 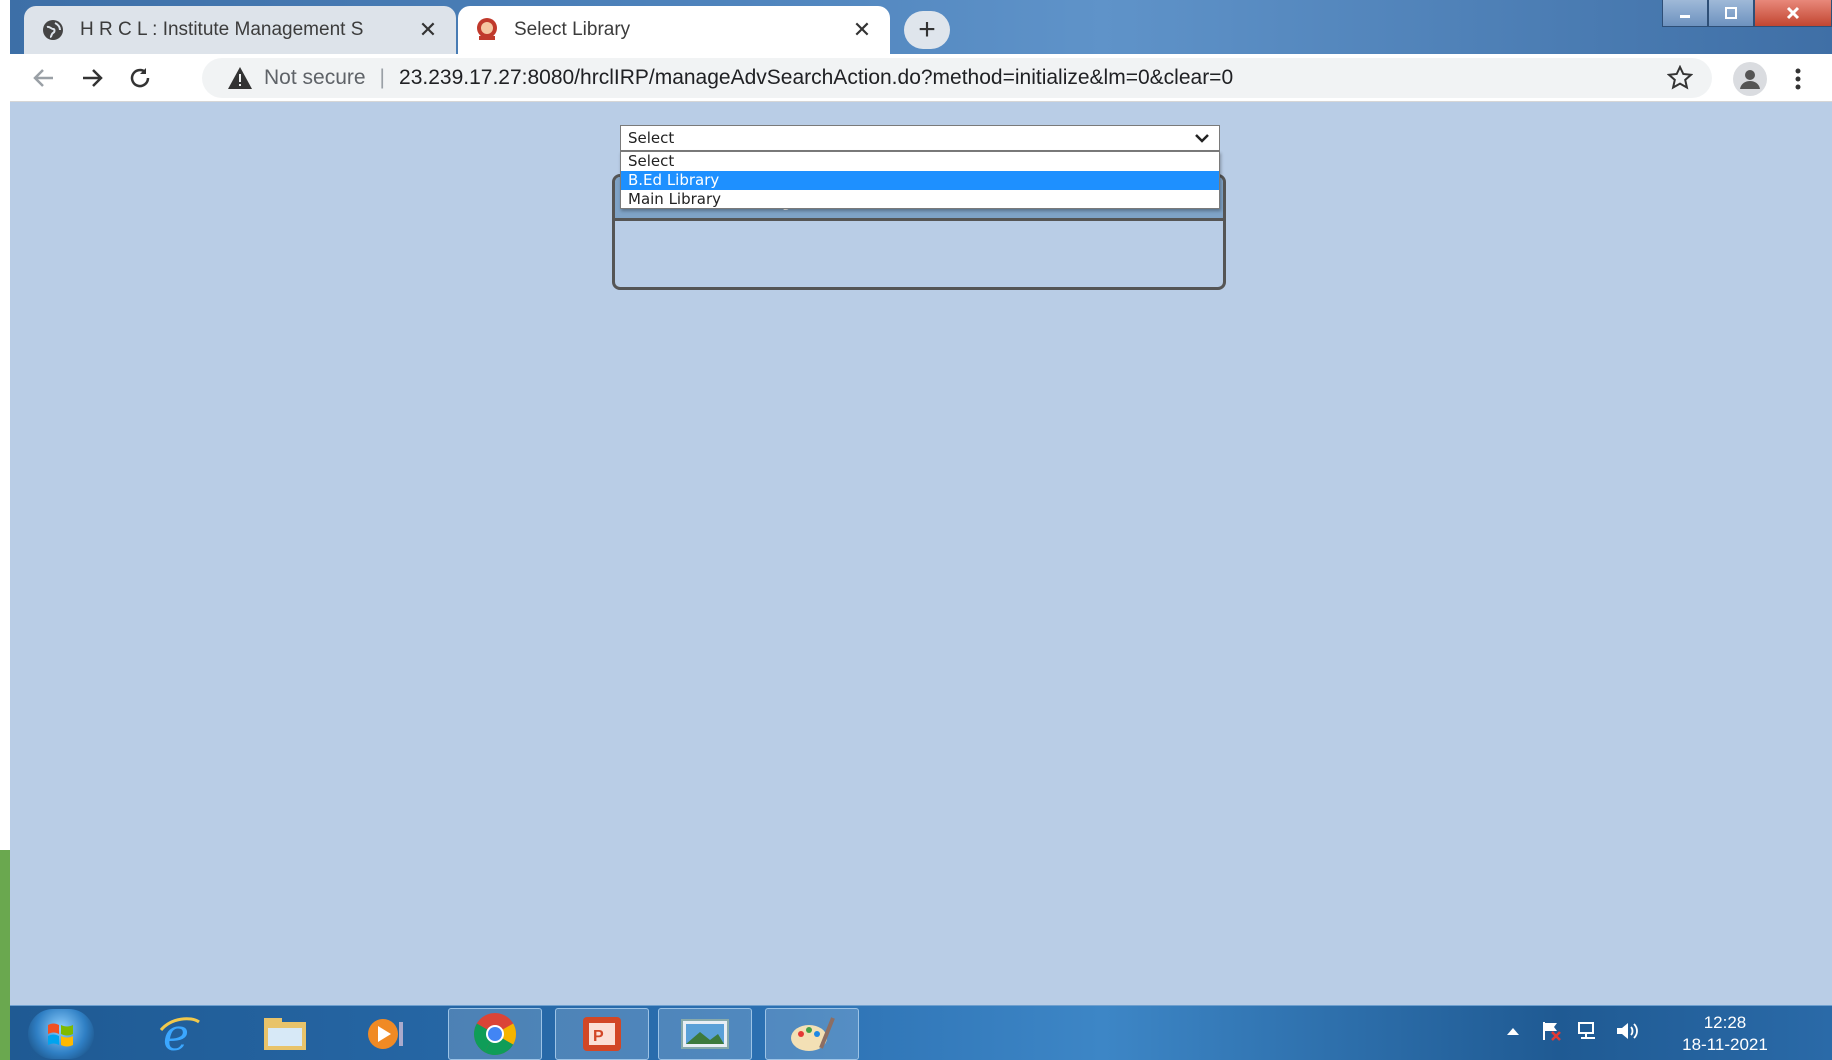 I want to click on library-select: Select, so click(x=920, y=138).